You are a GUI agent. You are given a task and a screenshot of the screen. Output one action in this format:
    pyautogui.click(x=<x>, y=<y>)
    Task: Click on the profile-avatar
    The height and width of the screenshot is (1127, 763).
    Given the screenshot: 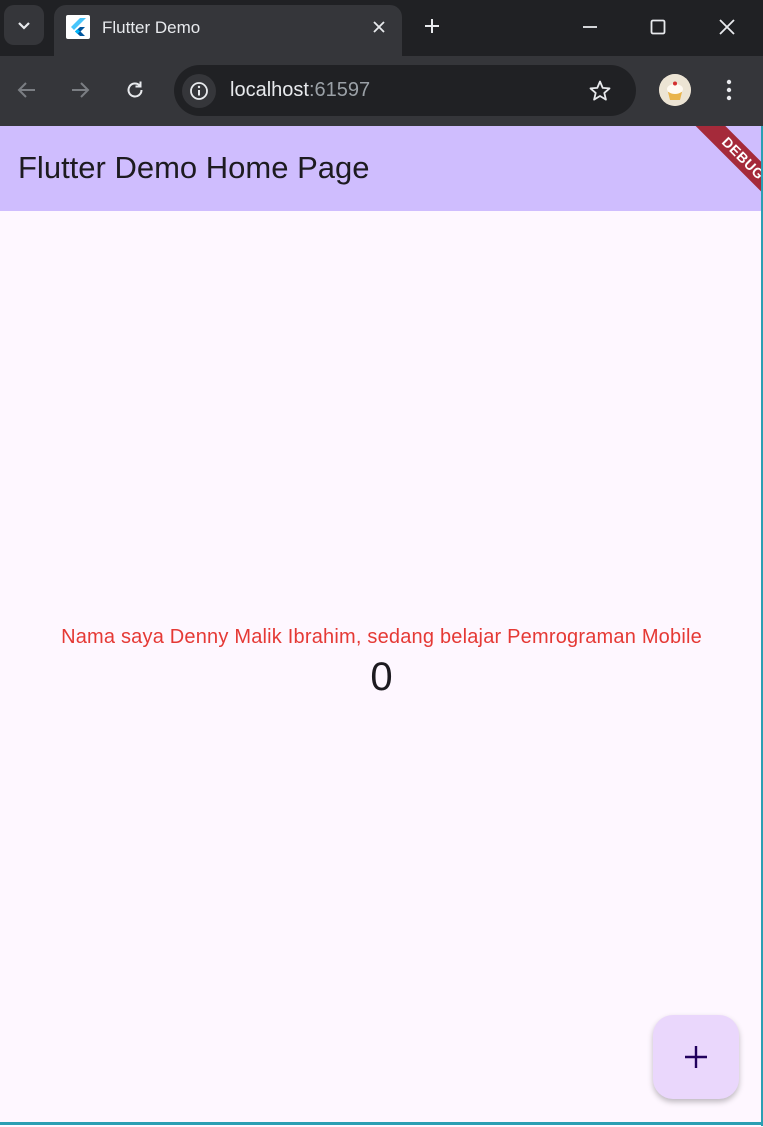 What is the action you would take?
    pyautogui.click(x=675, y=90)
    